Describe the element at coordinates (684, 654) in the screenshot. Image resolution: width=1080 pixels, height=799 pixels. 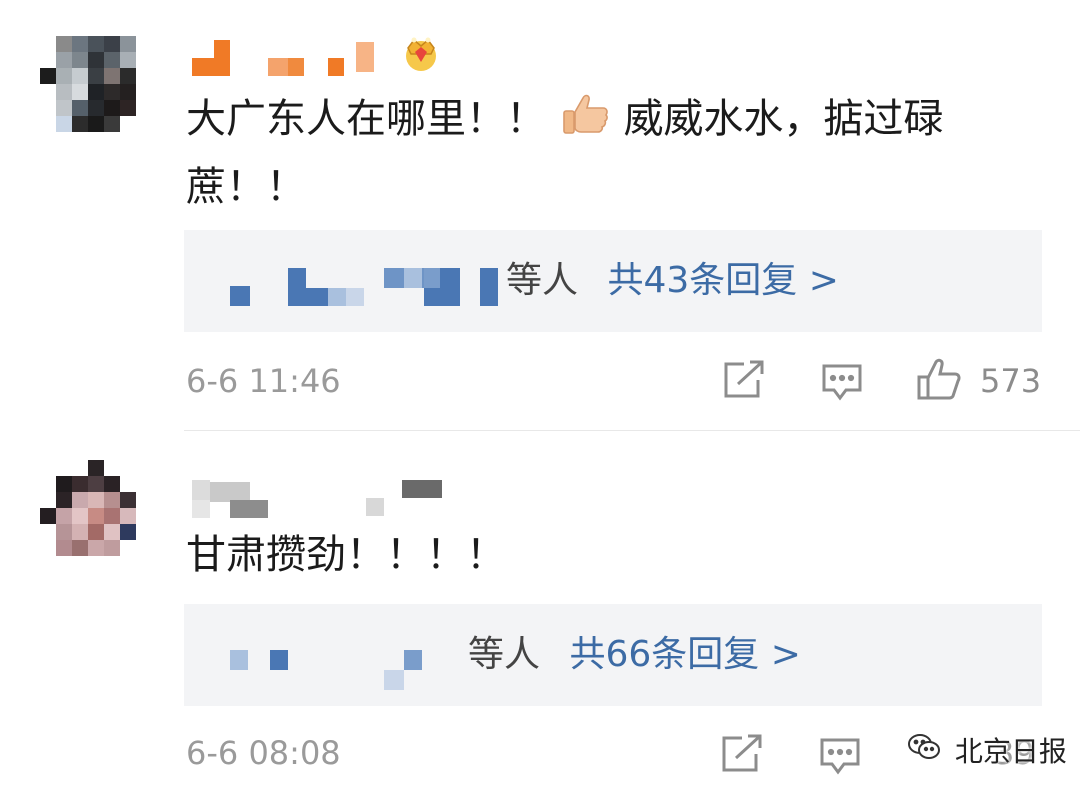
I see `view-replies-link: 共66条回复 >` at that location.